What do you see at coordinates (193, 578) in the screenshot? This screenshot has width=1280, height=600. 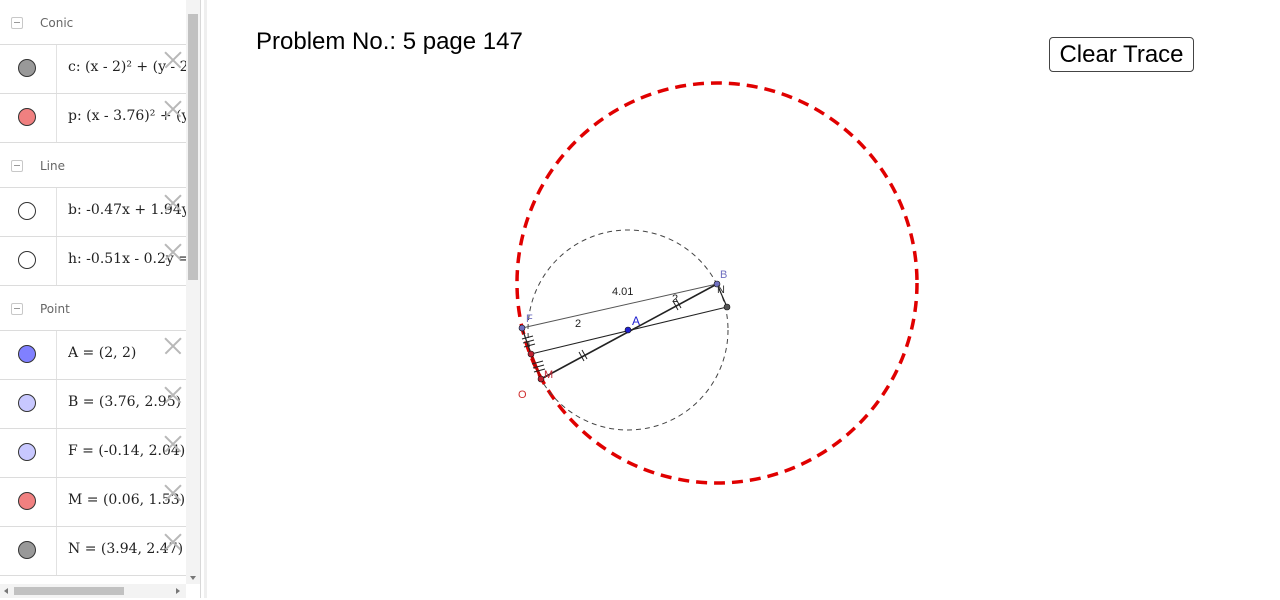 I see `scroll-down-icon` at bounding box center [193, 578].